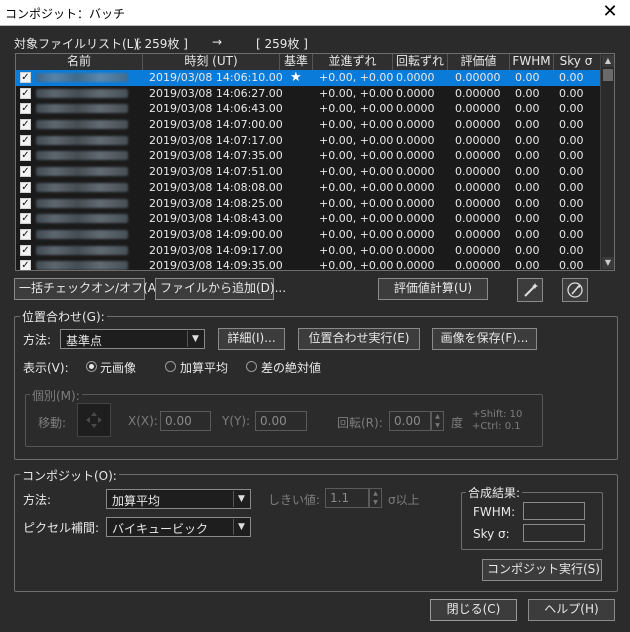 The image size is (630, 632). Describe the element at coordinates (437, 421) in the screenshot. I see `rotate-spinner: ▲ ▼` at that location.